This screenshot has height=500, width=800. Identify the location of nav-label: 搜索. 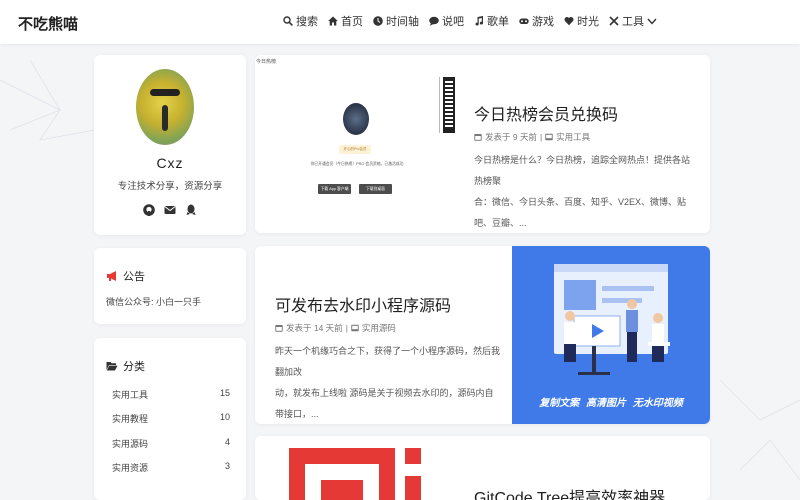
(307, 22).